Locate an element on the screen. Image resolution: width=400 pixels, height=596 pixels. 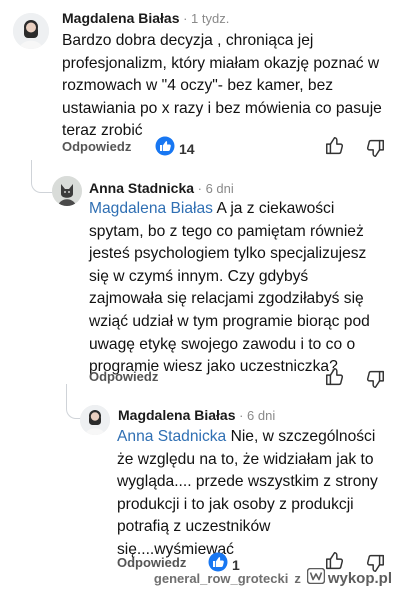
comment-line: Anna Stadnicka Nie, w szczególności is located at coordinates (246, 436).